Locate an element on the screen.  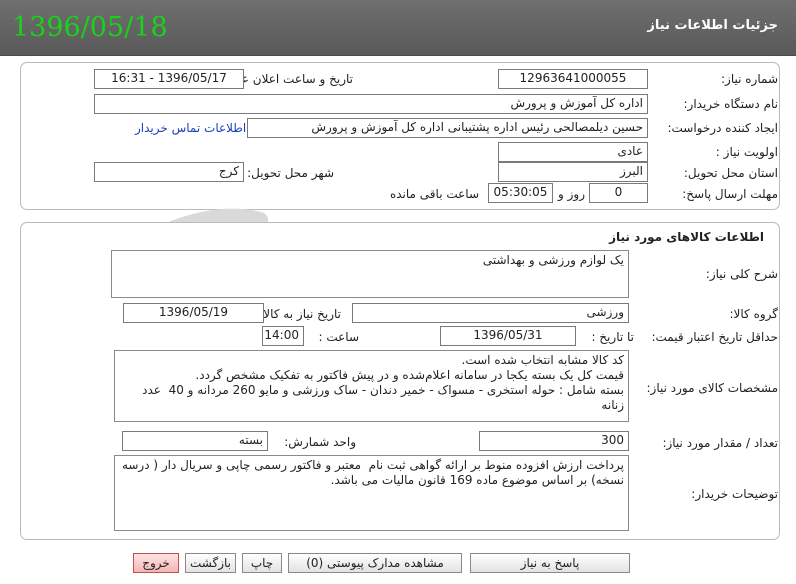
page-title: جزئیات اطلاعات نیاز is located at coordinates (712, 25).